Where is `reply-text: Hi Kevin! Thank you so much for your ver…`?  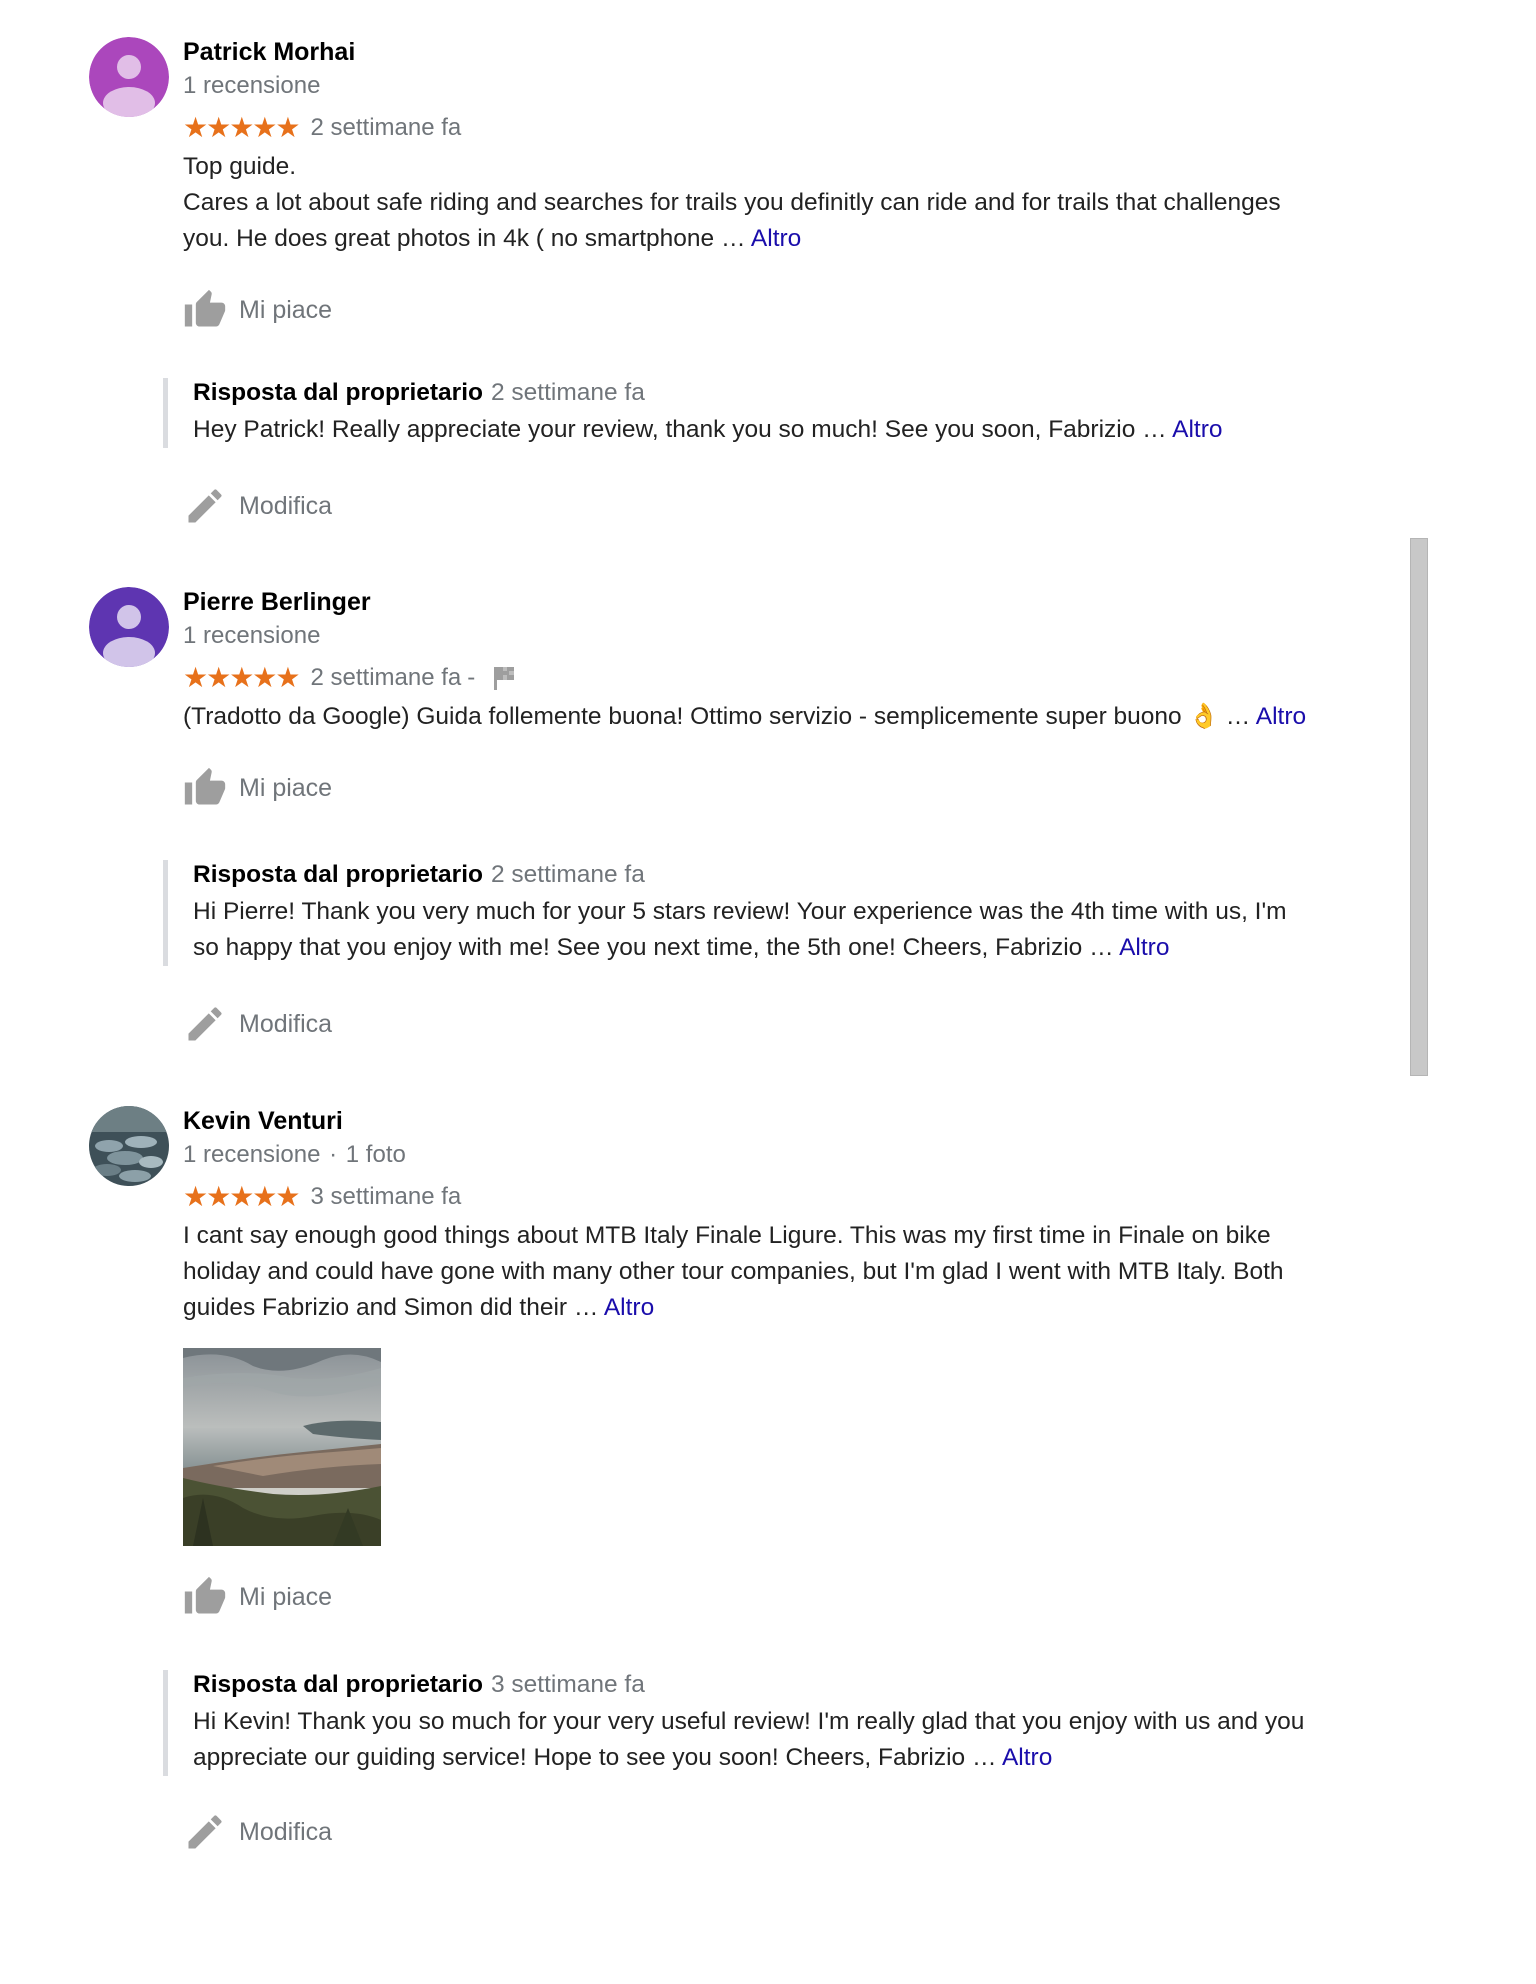
reply-text: Hi Kevin! Thank you so much for your ver… is located at coordinates (803, 1740).